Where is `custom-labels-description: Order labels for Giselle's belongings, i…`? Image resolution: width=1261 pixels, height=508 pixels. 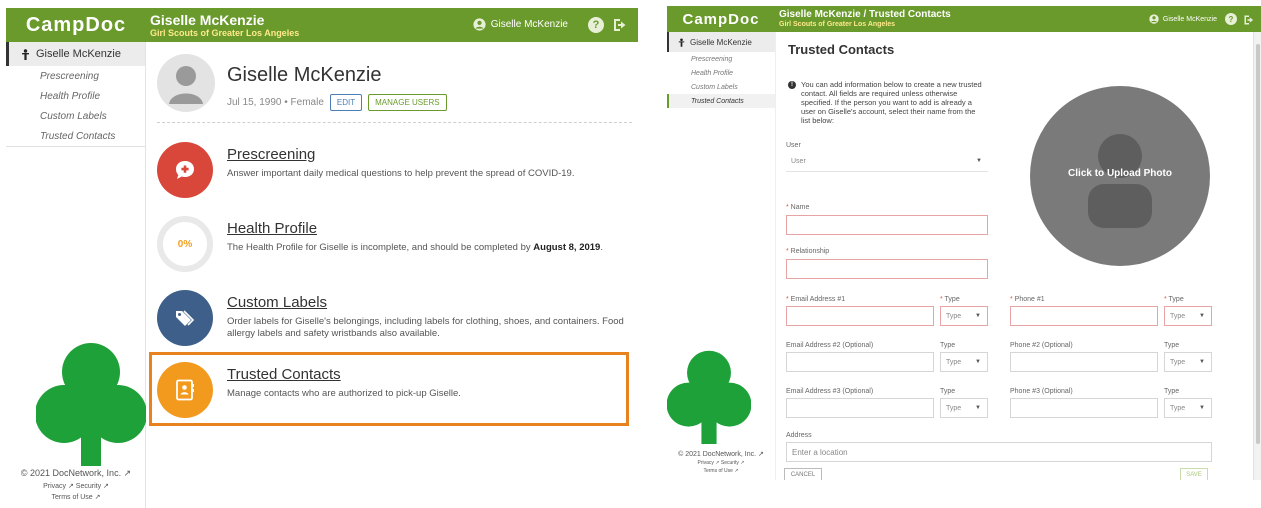
custom-labels-description: Order labels for Giselle's belongings, i… is located at coordinates (425, 327).